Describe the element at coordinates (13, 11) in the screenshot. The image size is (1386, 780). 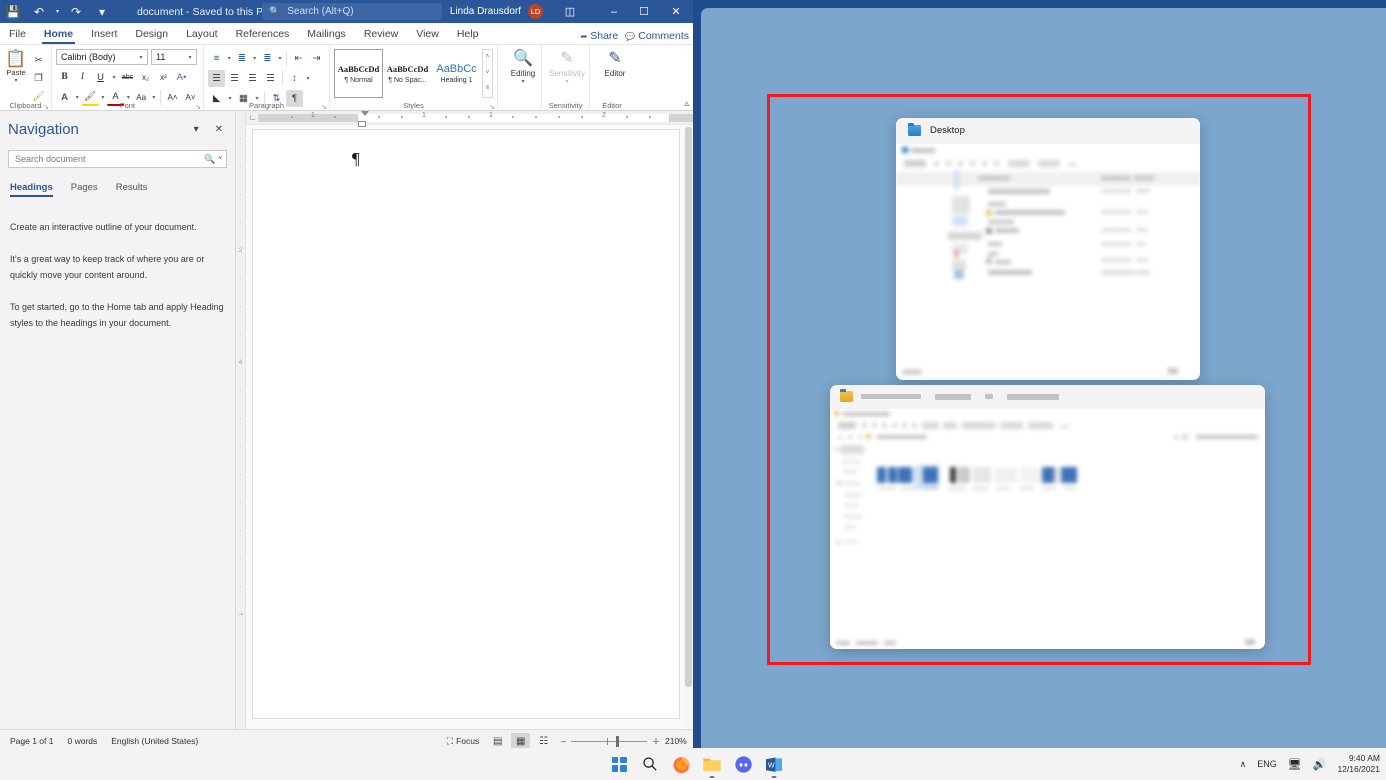
I see `save-icon: 💾` at that location.